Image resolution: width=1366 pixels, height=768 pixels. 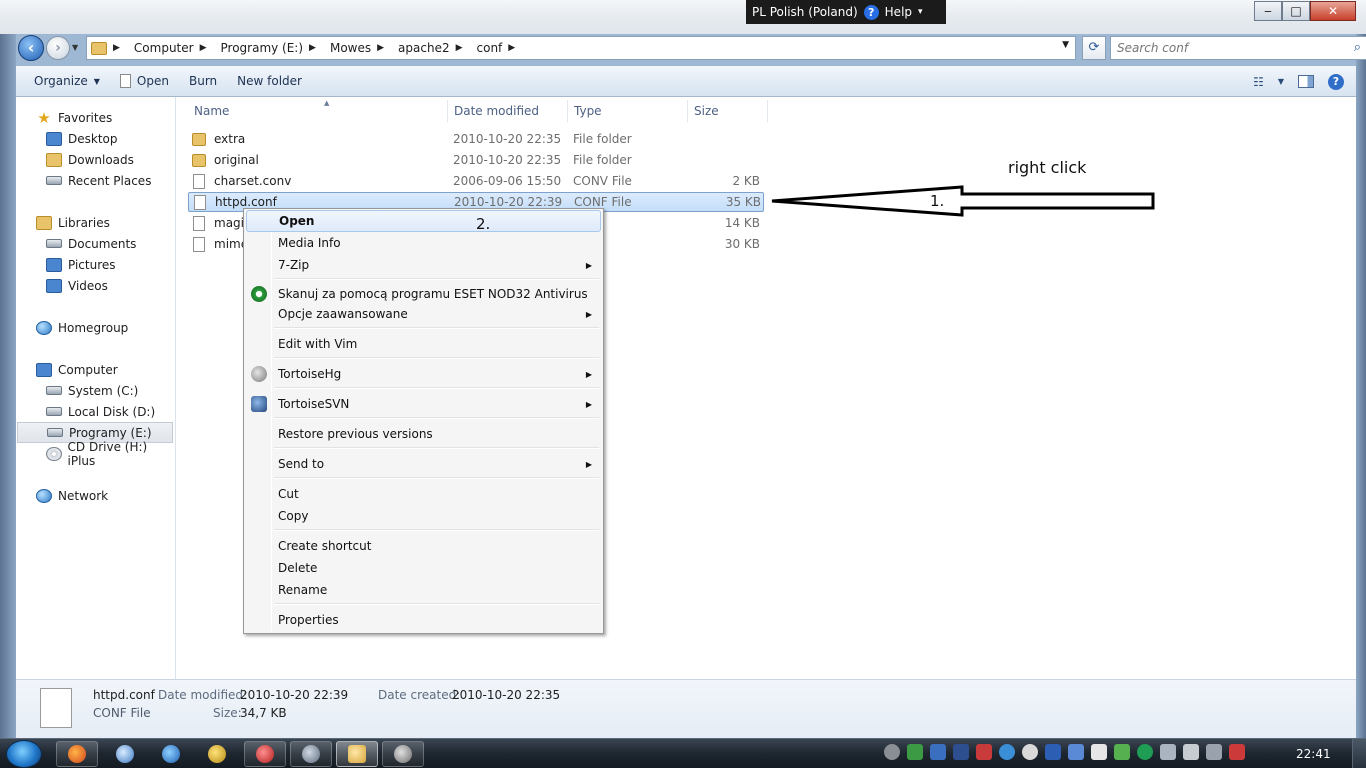 I want to click on column-header-name: ▲ Name, so click(x=318, y=110).